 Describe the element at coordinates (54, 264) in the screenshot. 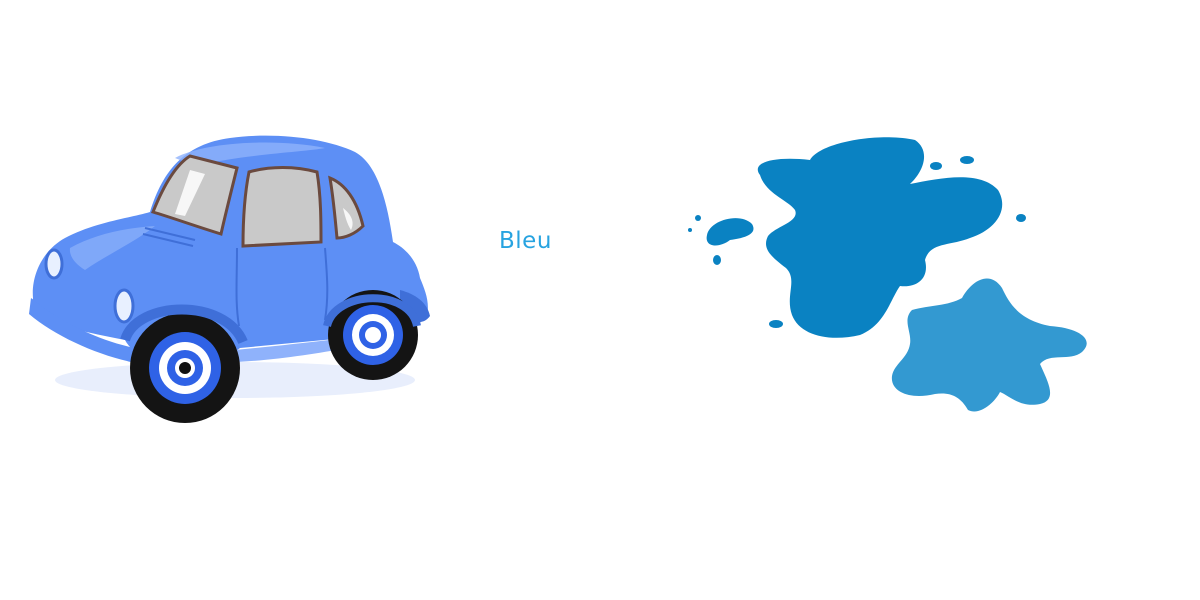

I see `headlight-left-icon` at that location.